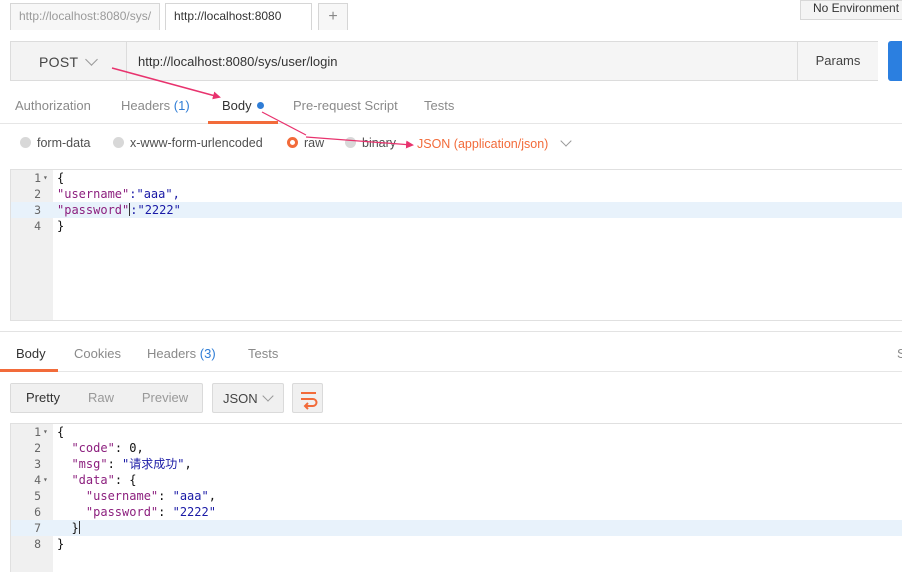 The image size is (902, 572). What do you see at coordinates (37, 432) in the screenshot?
I see `line-number: 1` at bounding box center [37, 432].